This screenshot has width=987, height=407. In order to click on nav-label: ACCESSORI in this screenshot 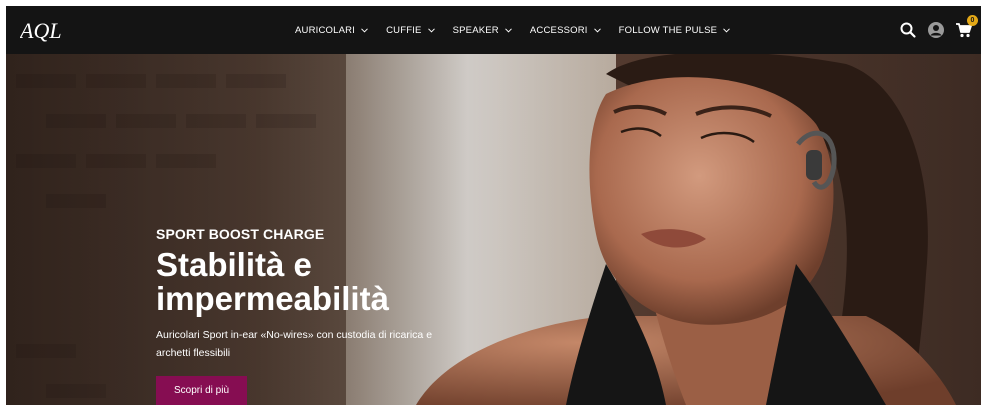, I will do `click(558, 30)`.